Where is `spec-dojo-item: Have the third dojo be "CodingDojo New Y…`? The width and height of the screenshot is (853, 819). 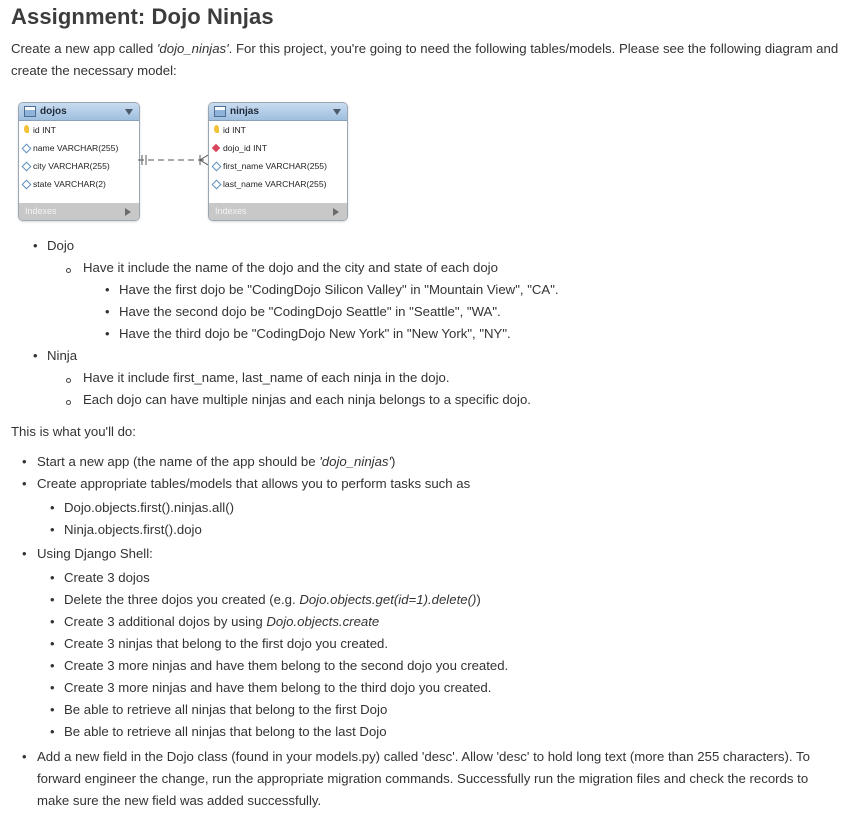
spec-dojo-item: Have the third dojo be "CodingDojo New Y… is located at coordinates (315, 333).